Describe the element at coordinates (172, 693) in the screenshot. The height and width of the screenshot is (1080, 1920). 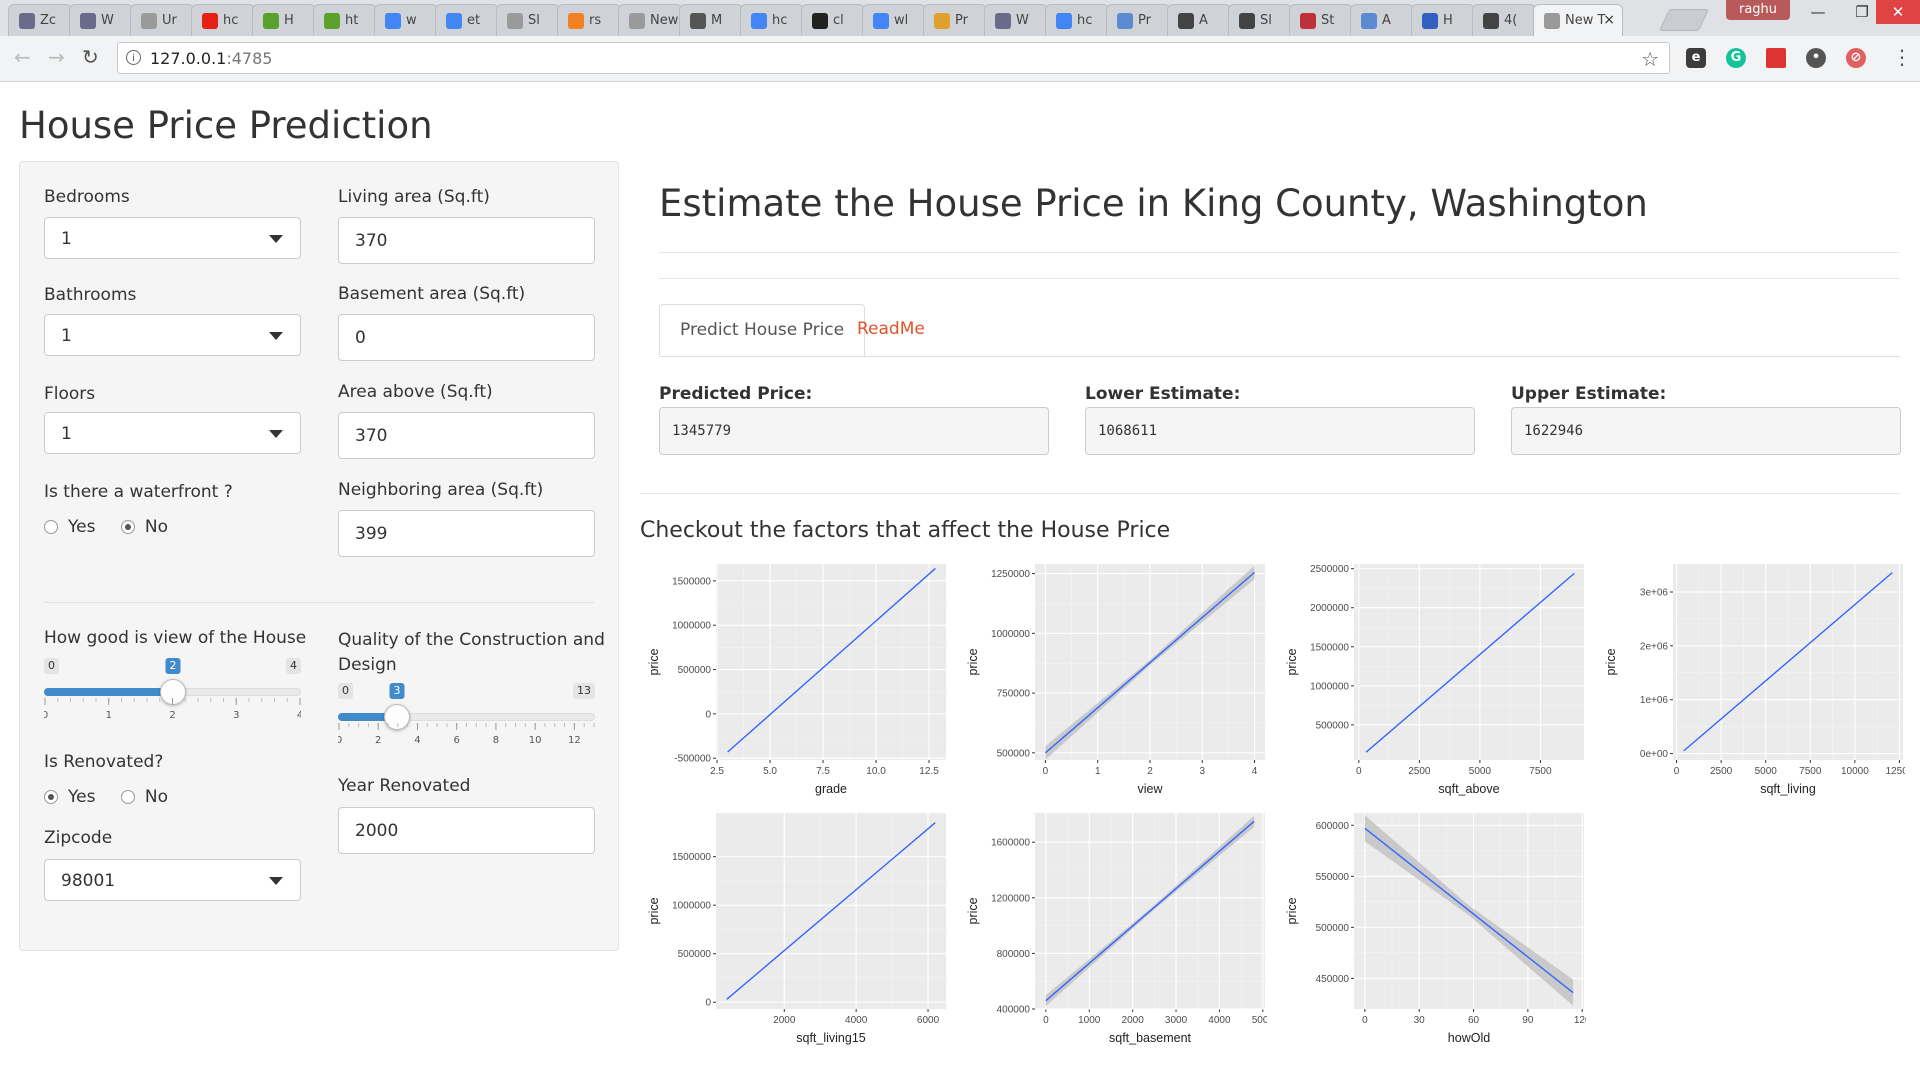
I see `view-slider: 0 4 2 0 1 2 3 4` at that location.